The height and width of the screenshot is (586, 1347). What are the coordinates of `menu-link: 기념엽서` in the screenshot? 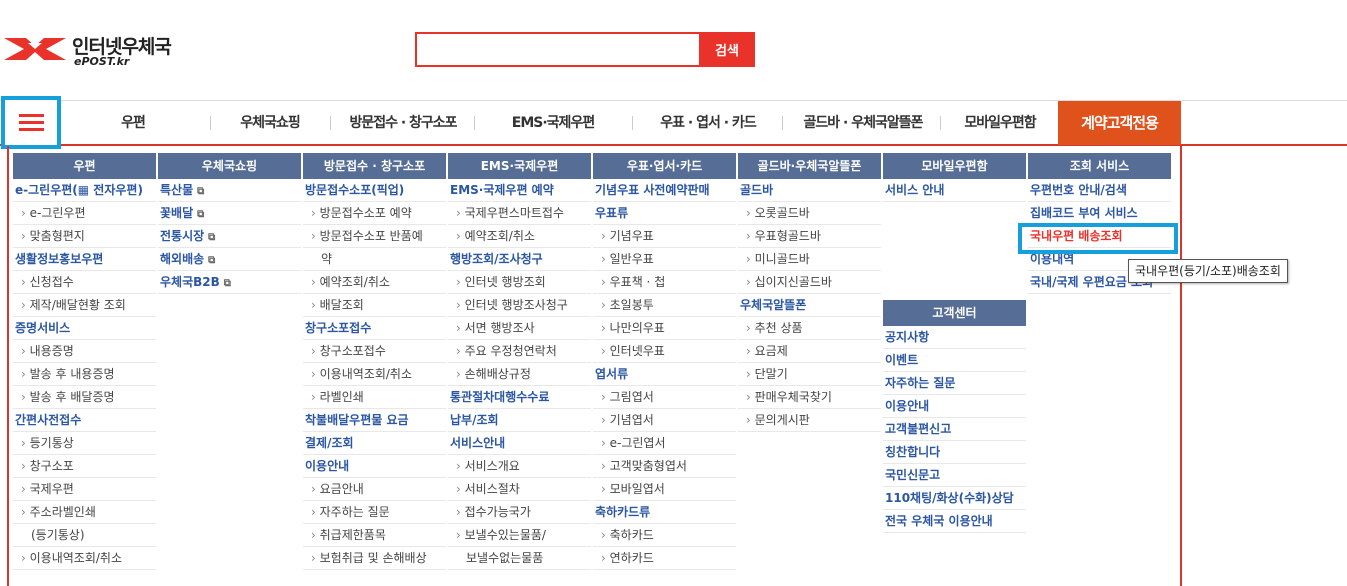 It's located at (664, 420).